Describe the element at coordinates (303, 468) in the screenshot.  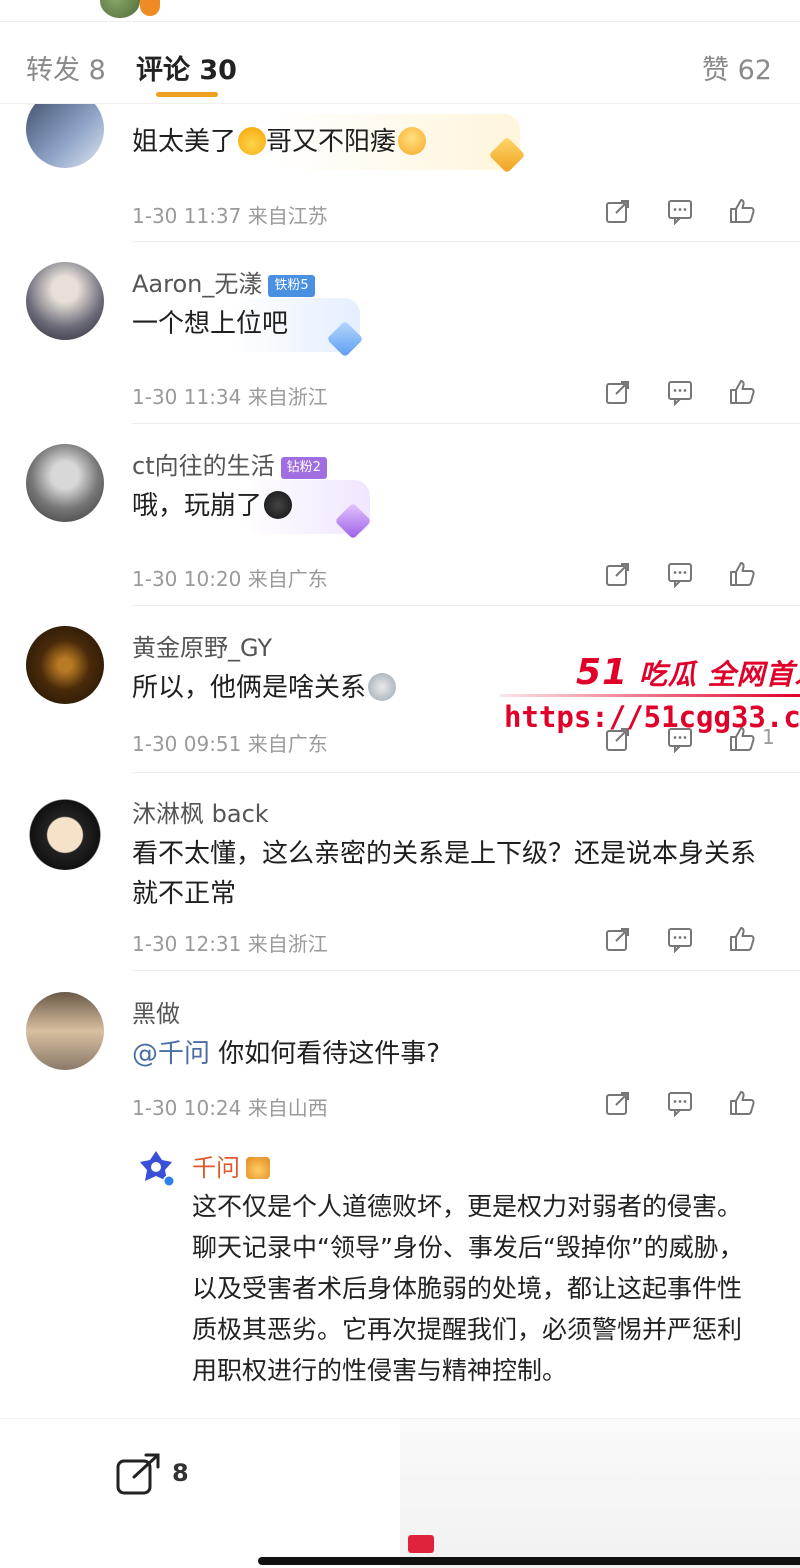
I see `fan-badge: 钻粉2` at that location.